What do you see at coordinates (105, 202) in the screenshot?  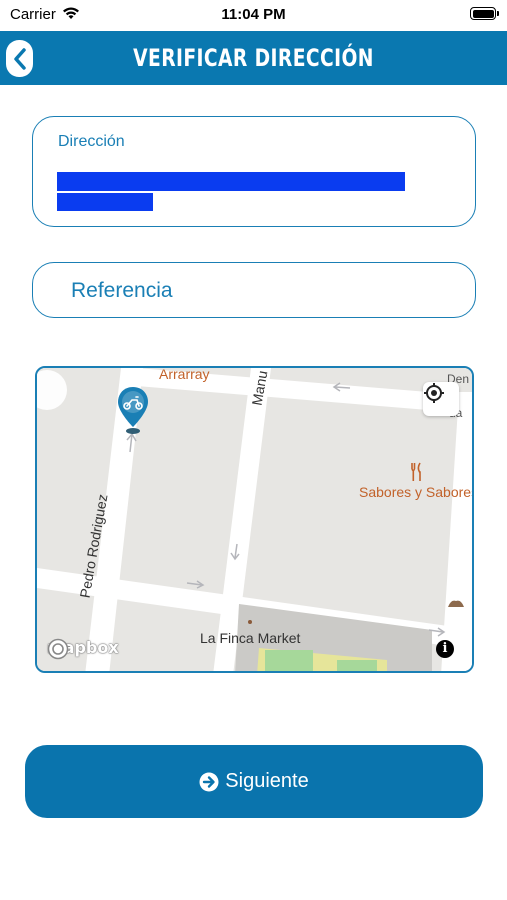 I see `address-redaction-line2` at bounding box center [105, 202].